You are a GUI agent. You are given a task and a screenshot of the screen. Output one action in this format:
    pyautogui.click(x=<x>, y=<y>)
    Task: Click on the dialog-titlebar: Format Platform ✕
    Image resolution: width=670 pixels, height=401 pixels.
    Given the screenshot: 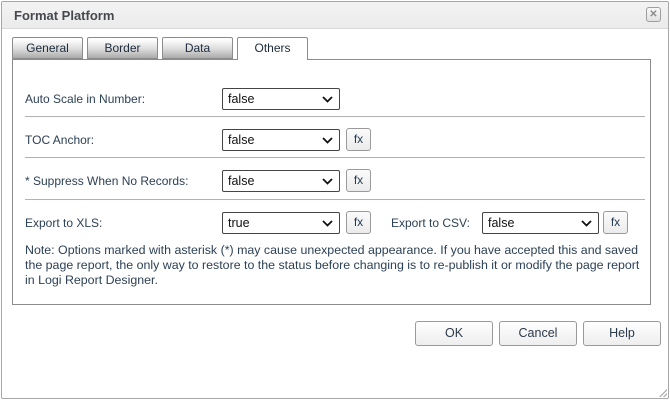 What is the action you would take?
    pyautogui.click(x=335, y=15)
    